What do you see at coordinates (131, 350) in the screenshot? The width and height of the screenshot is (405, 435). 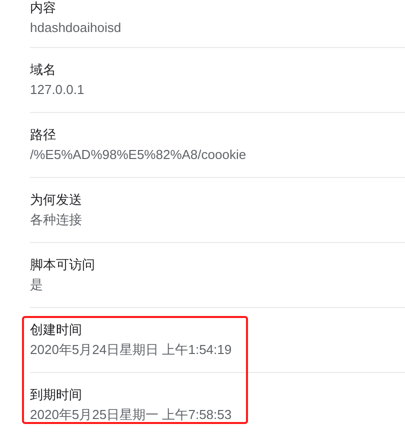 I see `field-value: 2020年5月24日星期日 上午1:54:19` at bounding box center [131, 350].